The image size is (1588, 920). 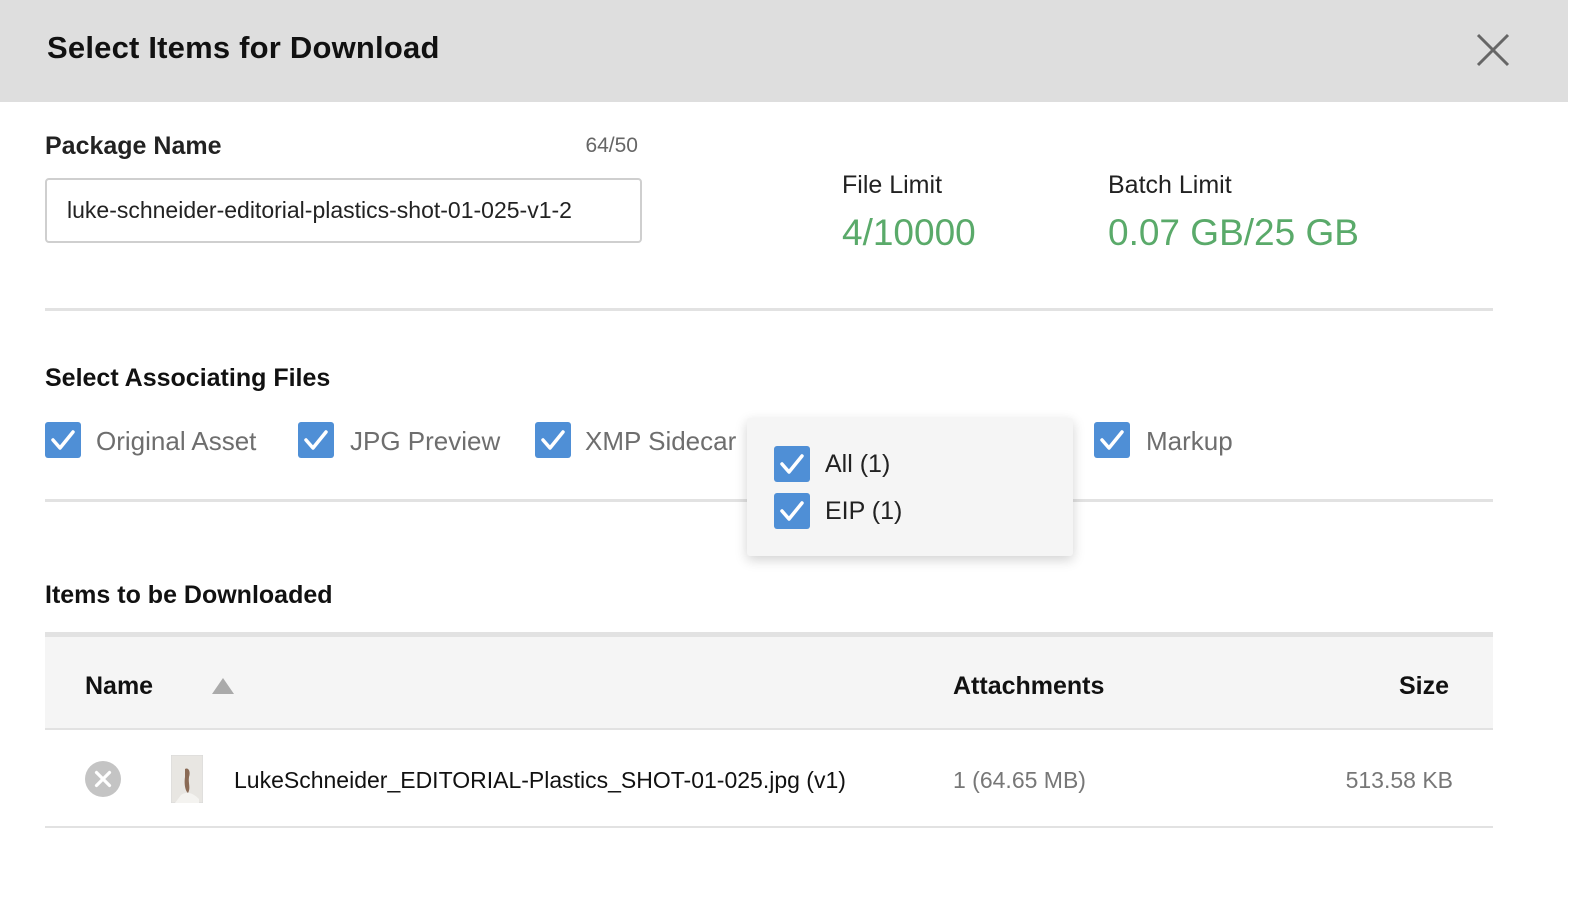 I want to click on markup-checkbox, so click(x=1112, y=440).